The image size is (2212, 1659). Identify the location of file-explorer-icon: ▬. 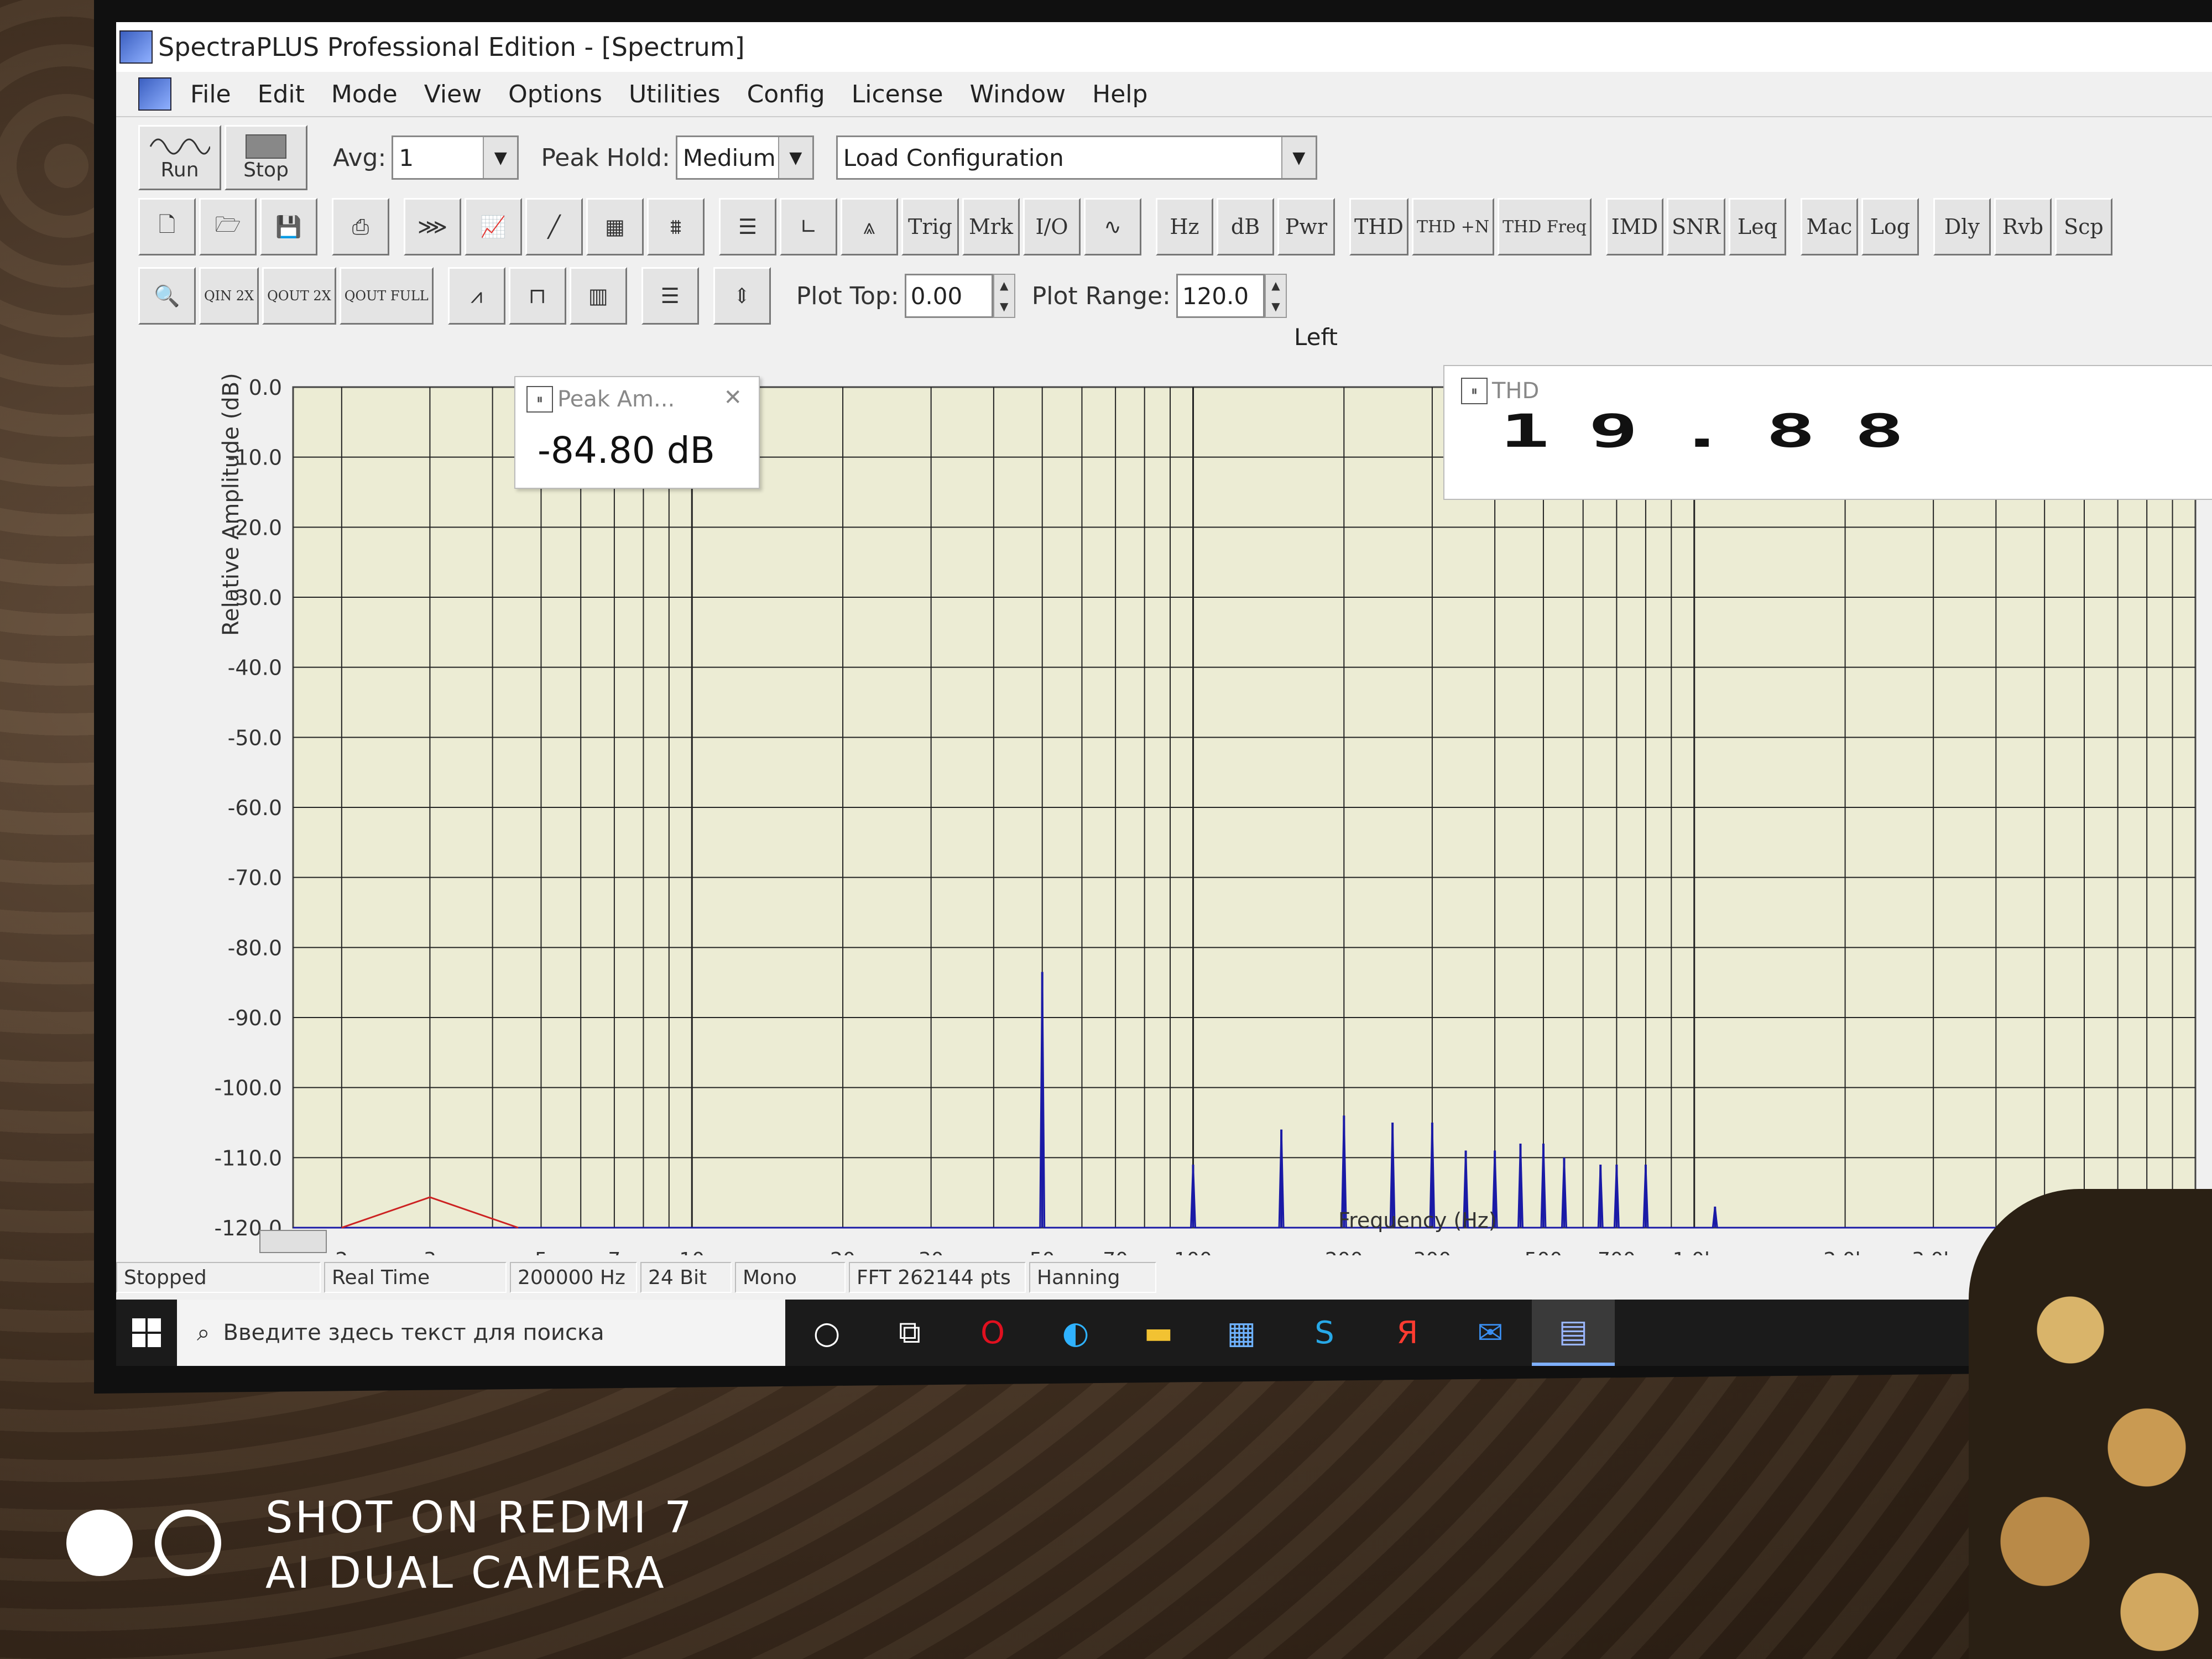
(1159, 1333).